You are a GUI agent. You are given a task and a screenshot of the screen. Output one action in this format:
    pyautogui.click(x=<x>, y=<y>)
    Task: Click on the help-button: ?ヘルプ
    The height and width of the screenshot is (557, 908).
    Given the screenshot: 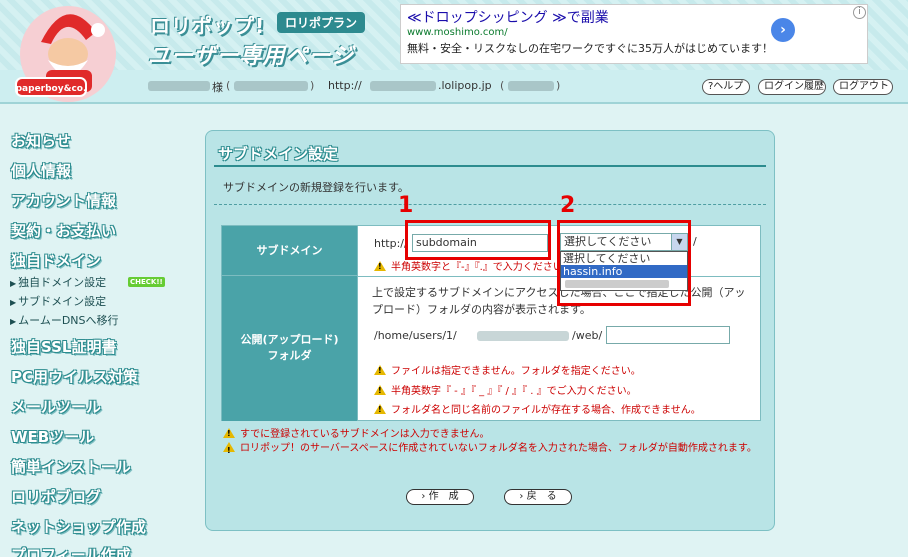 What is the action you would take?
    pyautogui.click(x=726, y=87)
    